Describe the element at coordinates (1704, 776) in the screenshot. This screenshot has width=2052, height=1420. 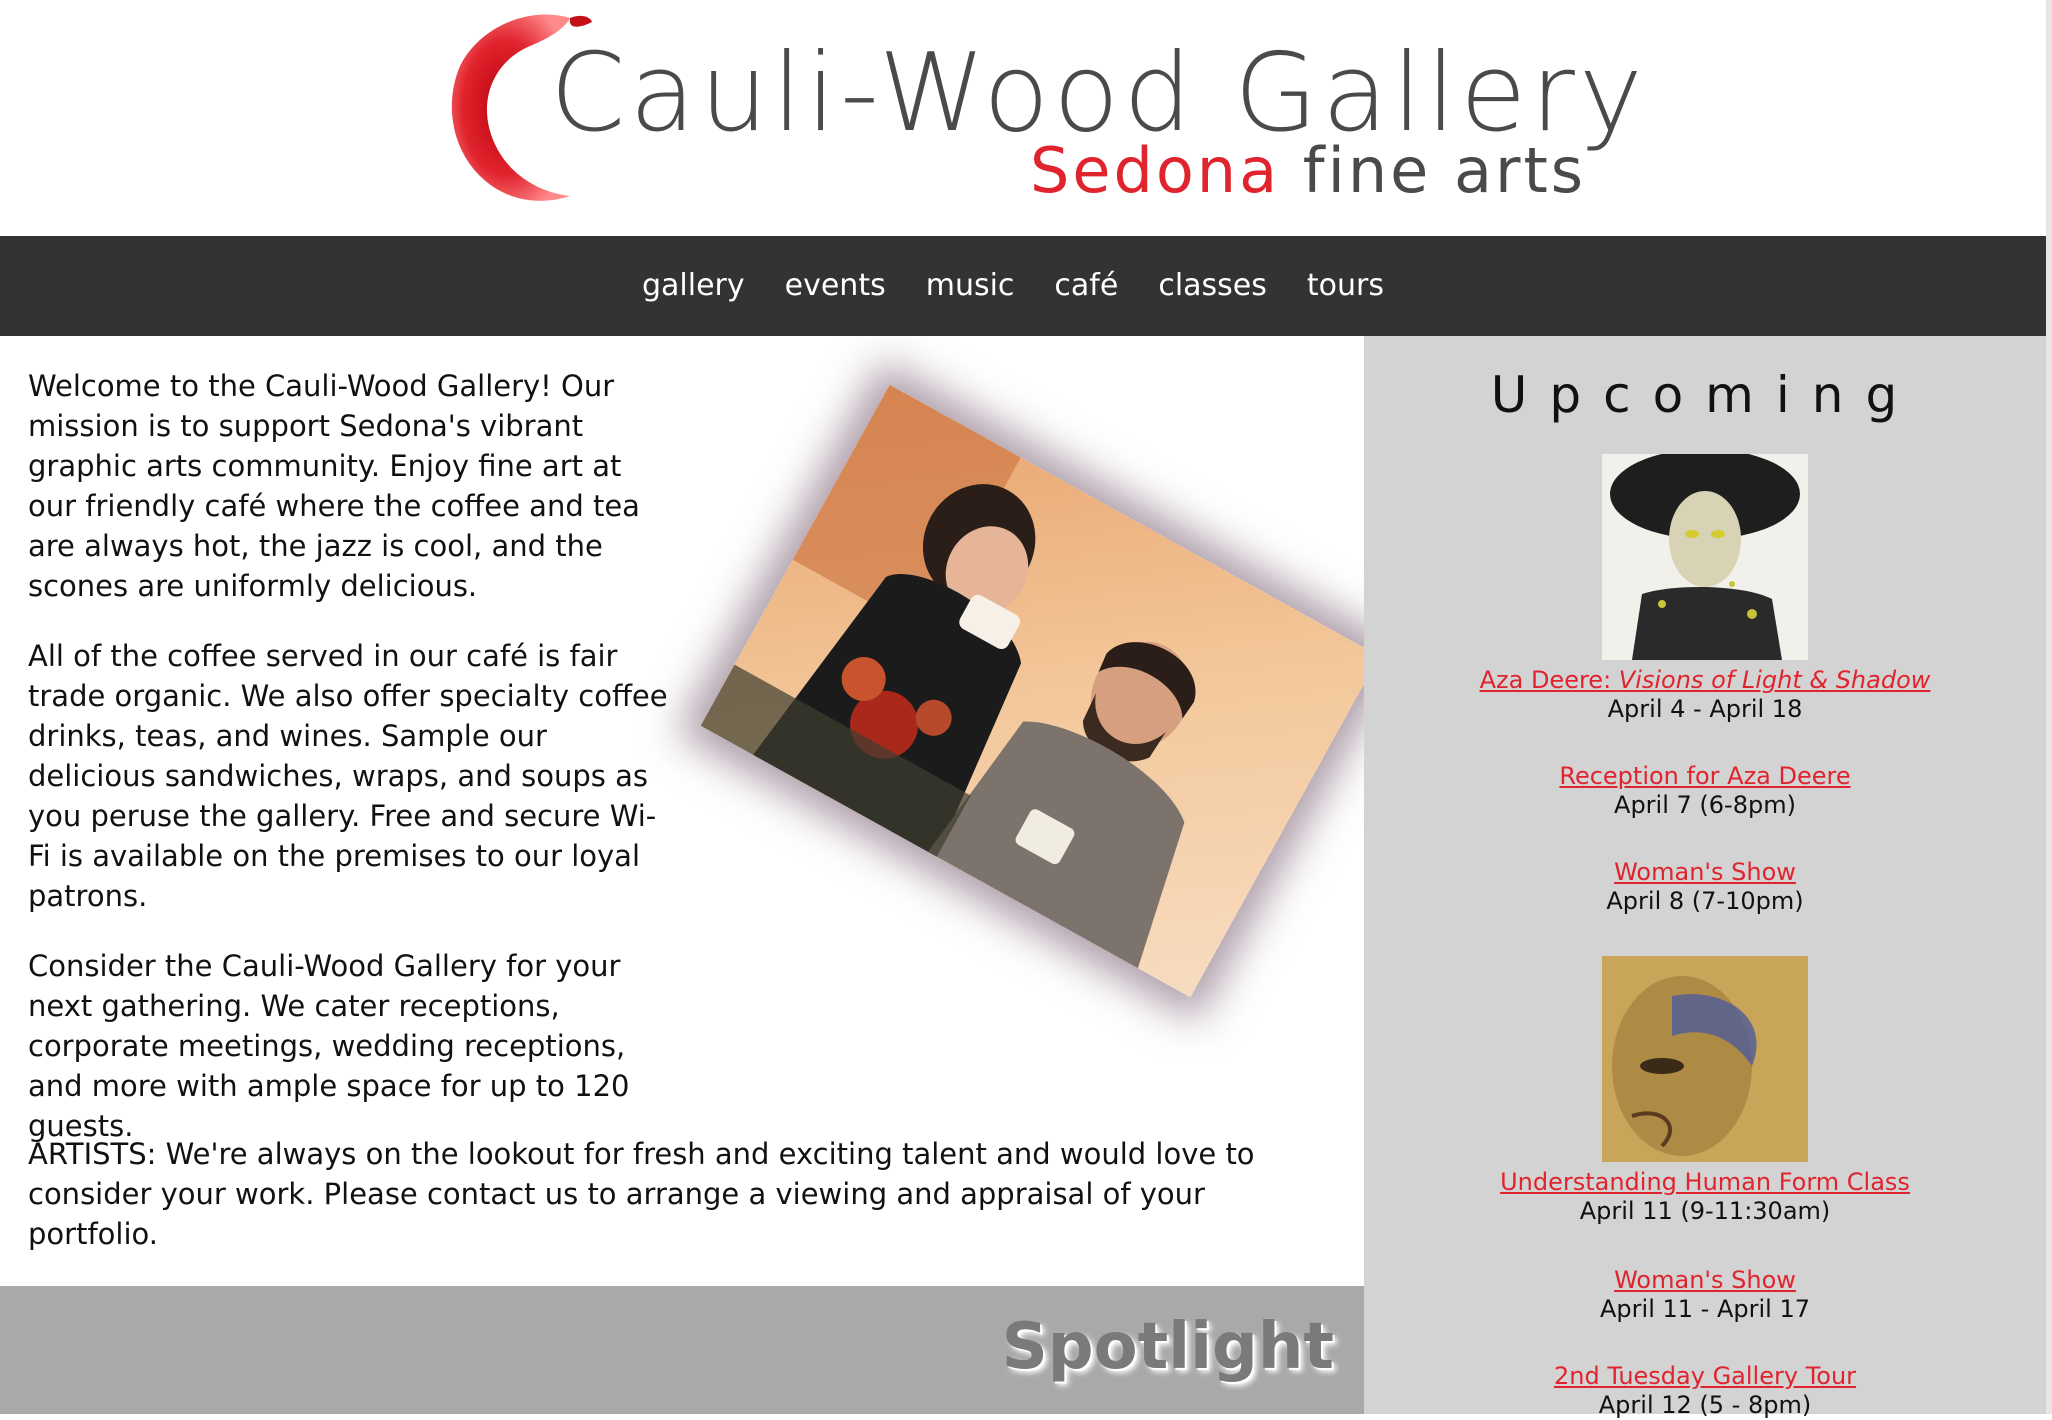
I see `event-link-reception: Reception for Aza Deere` at that location.